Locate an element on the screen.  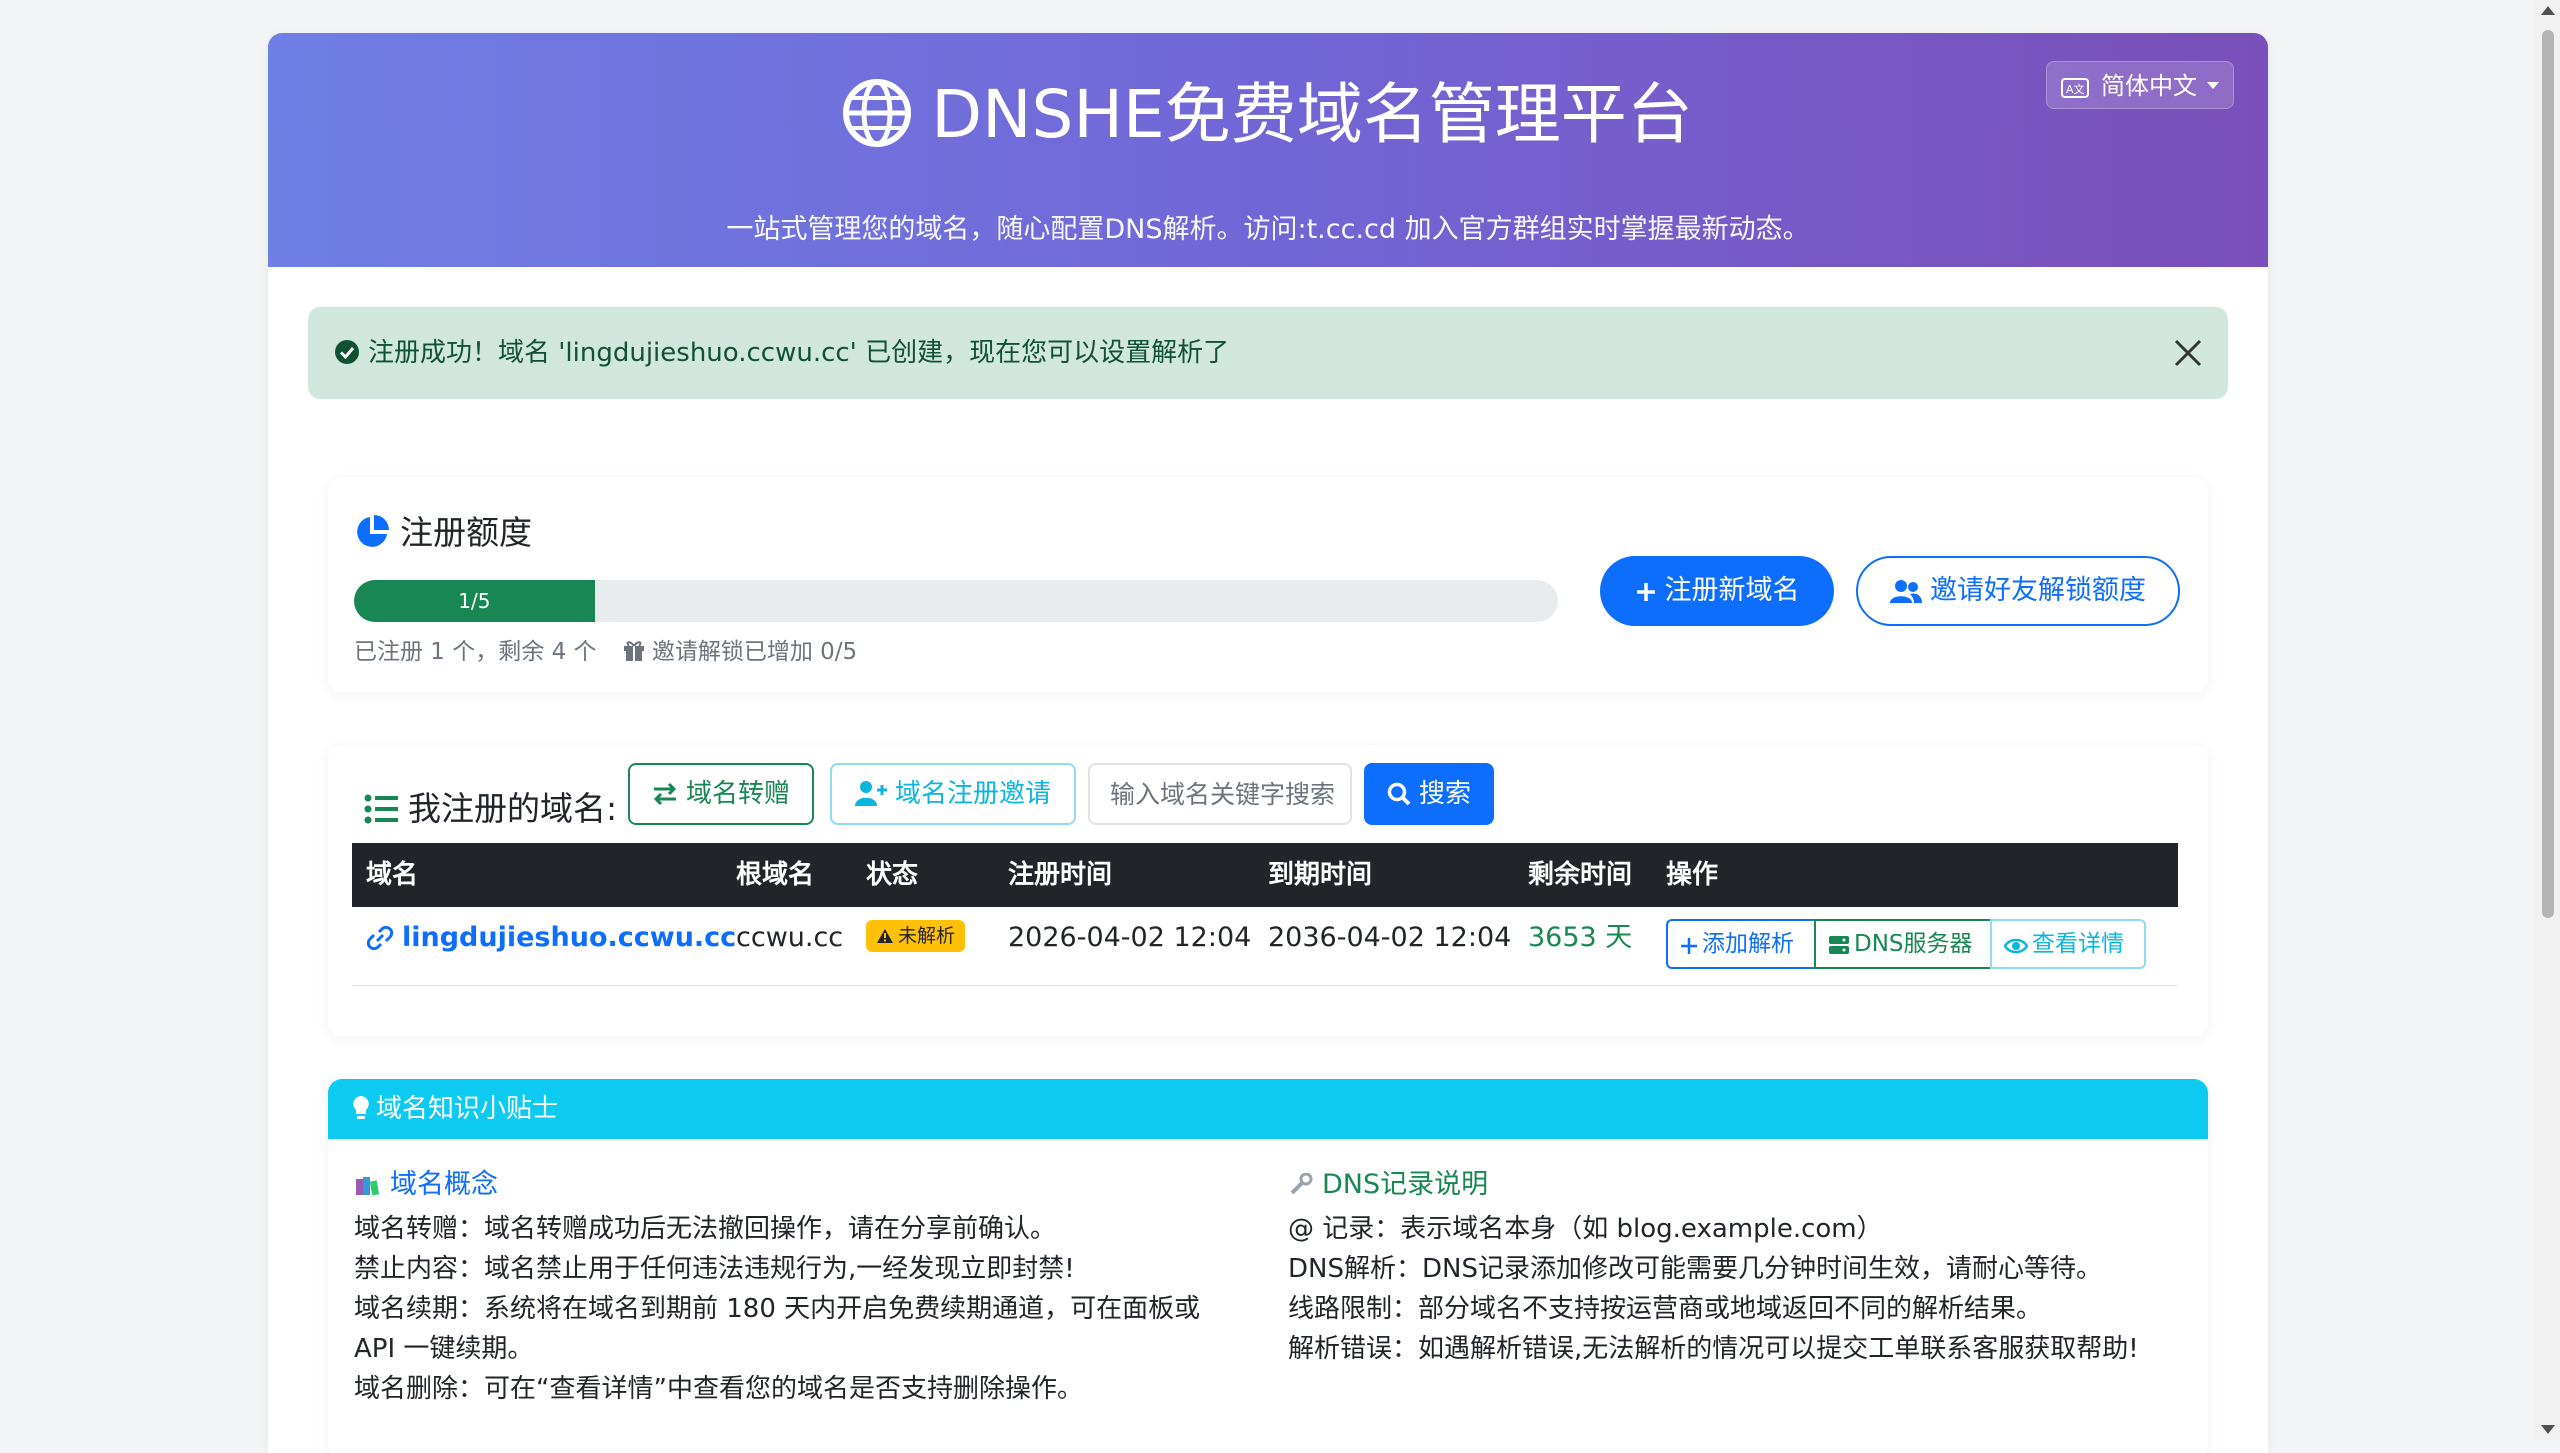
view-details-button: 查看详情 is located at coordinates (2068, 944).